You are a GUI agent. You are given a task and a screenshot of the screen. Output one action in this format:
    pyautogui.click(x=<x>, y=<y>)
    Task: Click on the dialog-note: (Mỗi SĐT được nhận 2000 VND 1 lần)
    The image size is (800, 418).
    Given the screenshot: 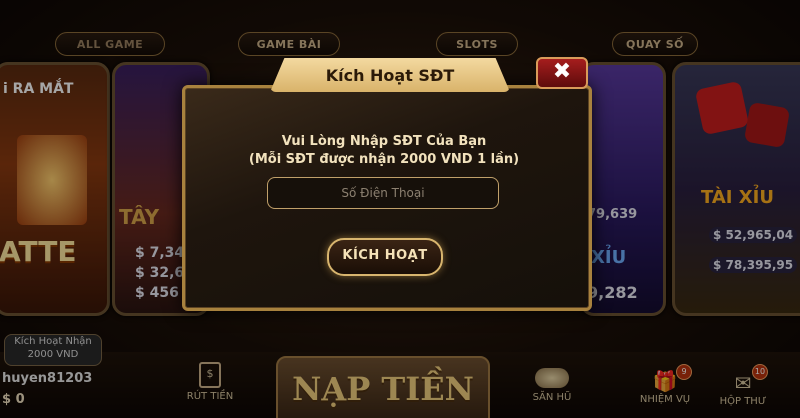 What is the action you would take?
    pyautogui.click(x=384, y=159)
    